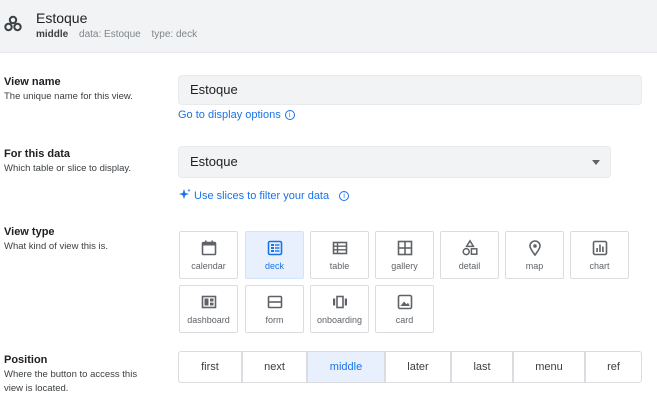  Describe the element at coordinates (208, 266) in the screenshot. I see `view-type-label: calendar` at that location.